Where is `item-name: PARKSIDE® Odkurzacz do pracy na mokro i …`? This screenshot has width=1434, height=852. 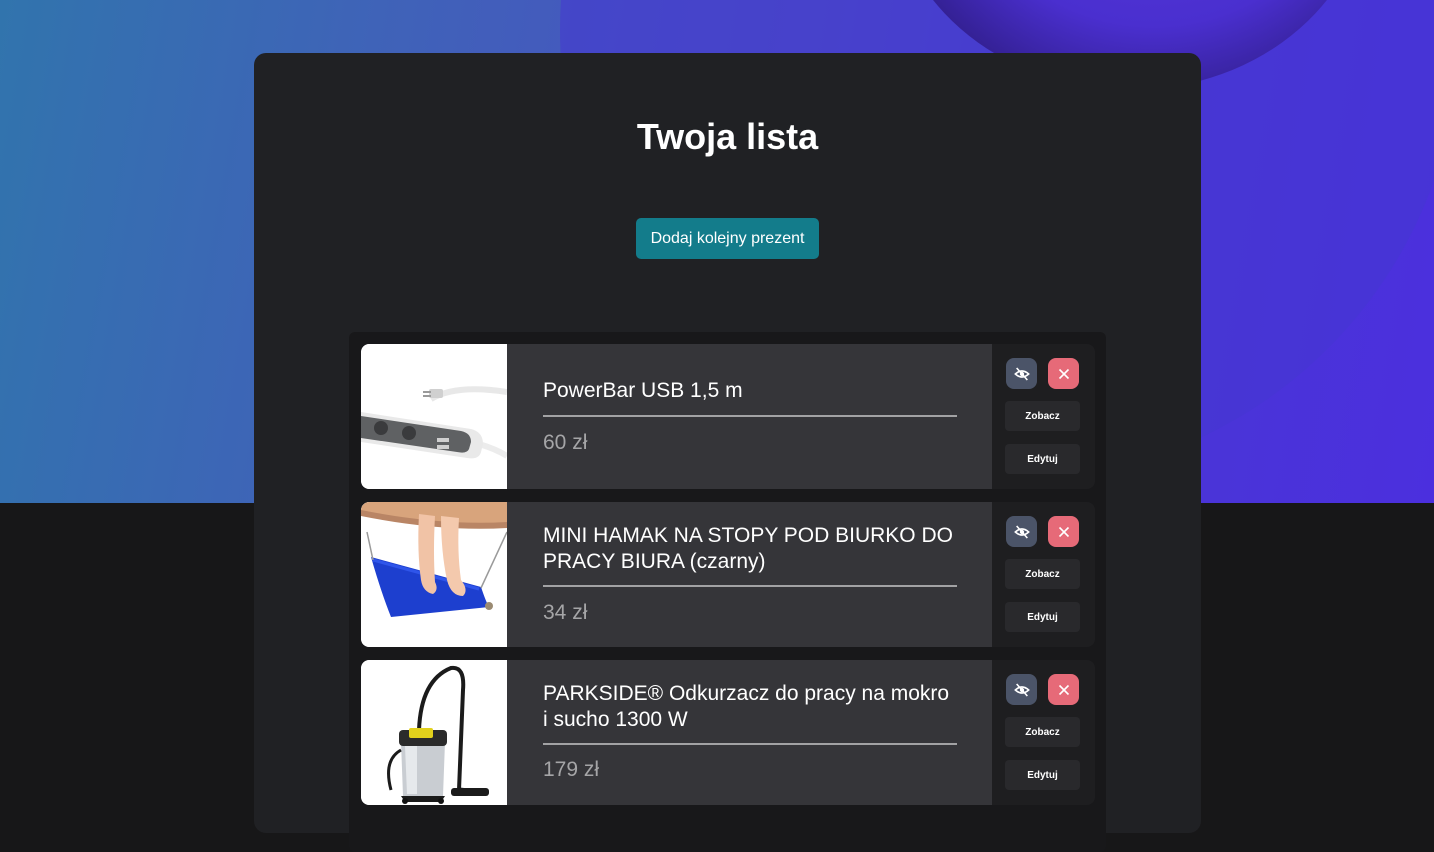 item-name: PARKSIDE® Odkurzacz do pracy na mokro i … is located at coordinates (746, 706).